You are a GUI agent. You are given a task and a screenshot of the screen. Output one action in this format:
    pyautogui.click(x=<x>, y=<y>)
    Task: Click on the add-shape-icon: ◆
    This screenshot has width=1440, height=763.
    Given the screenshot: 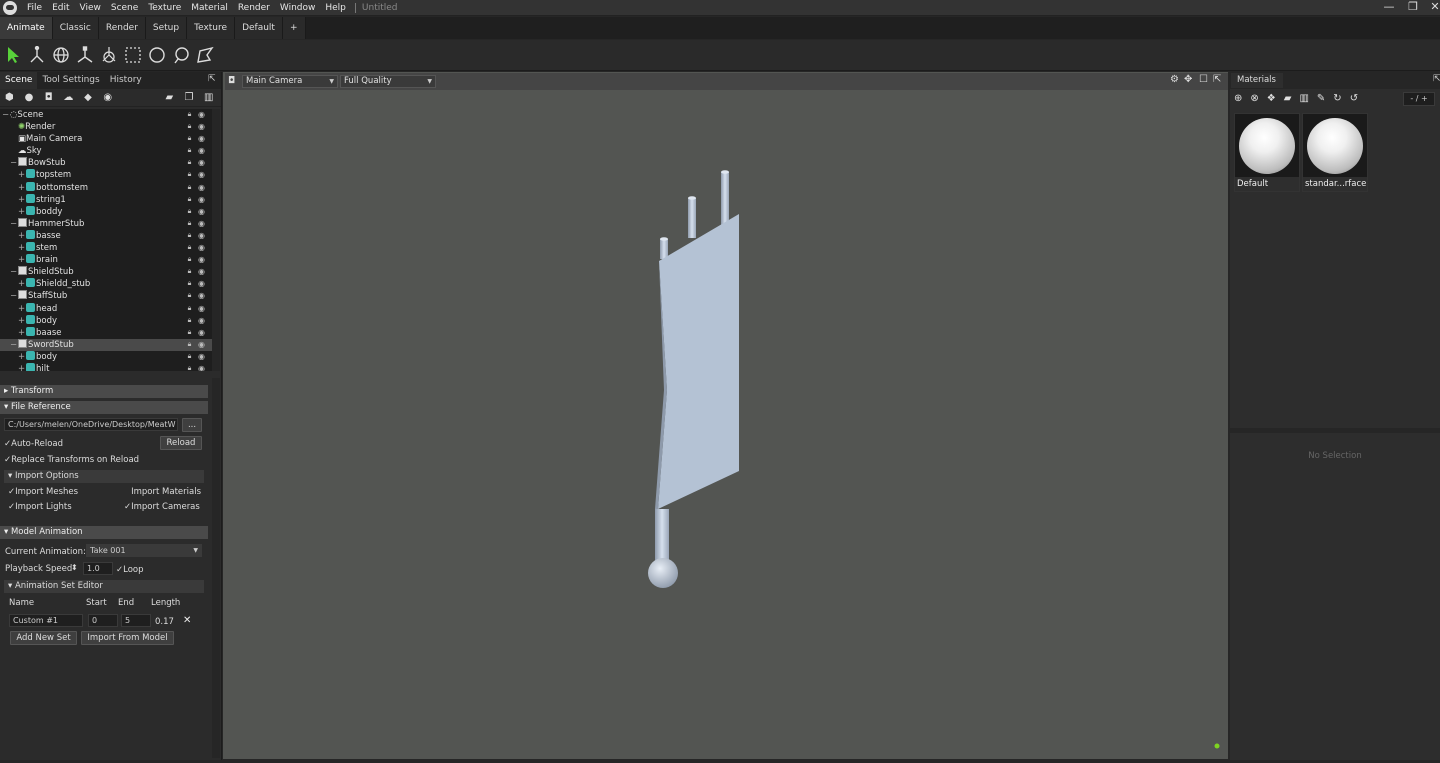 What is the action you would take?
    pyautogui.click(x=88, y=98)
    